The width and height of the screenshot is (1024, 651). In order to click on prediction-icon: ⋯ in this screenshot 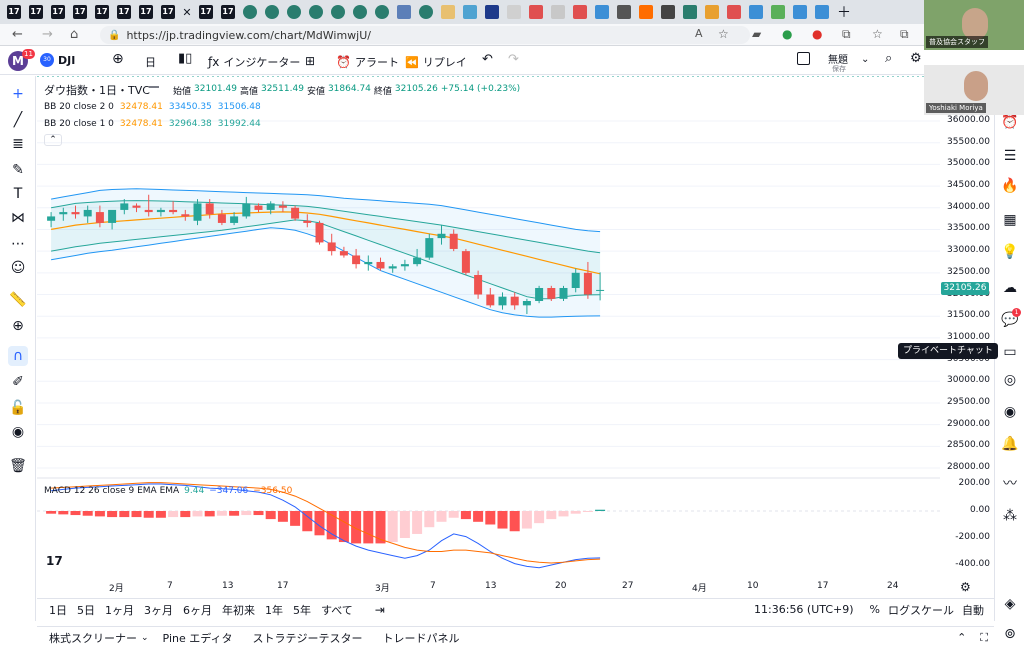, I will do `click(18, 244)`.